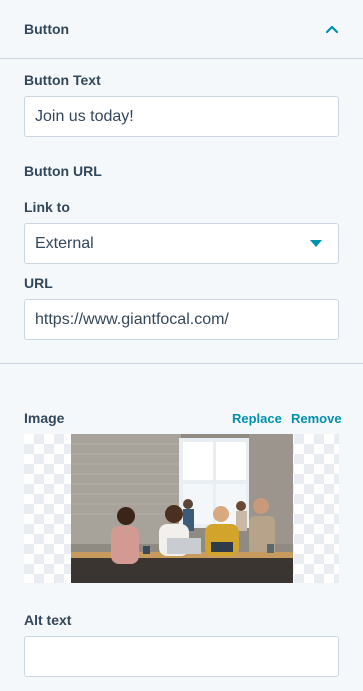 This screenshot has height=691, width=363. Describe the element at coordinates (316, 418) in the screenshot. I see `remove-image-link: Remove` at that location.